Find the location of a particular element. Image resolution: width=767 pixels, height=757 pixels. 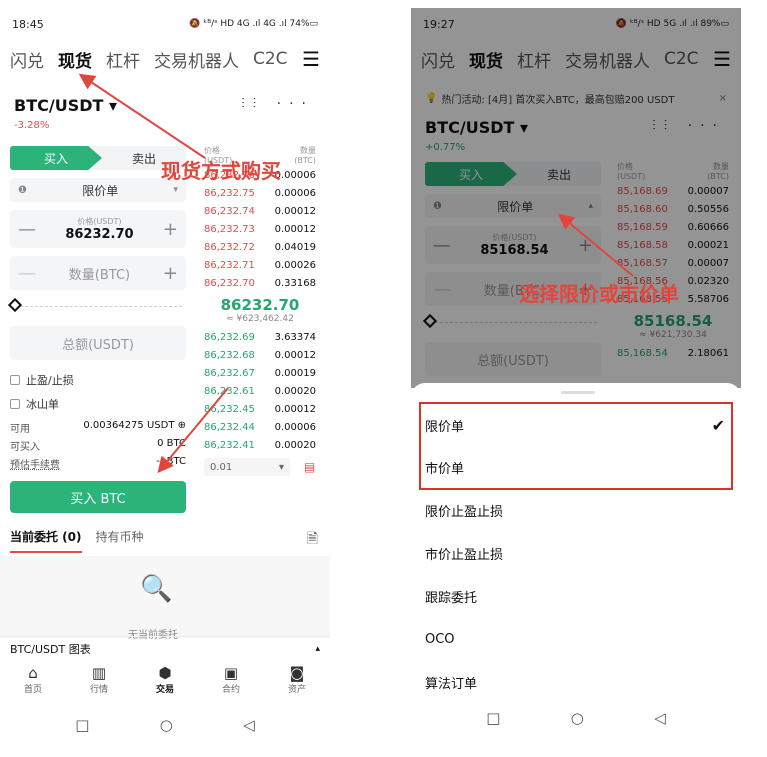

recents-icon: □ is located at coordinates (493, 718).